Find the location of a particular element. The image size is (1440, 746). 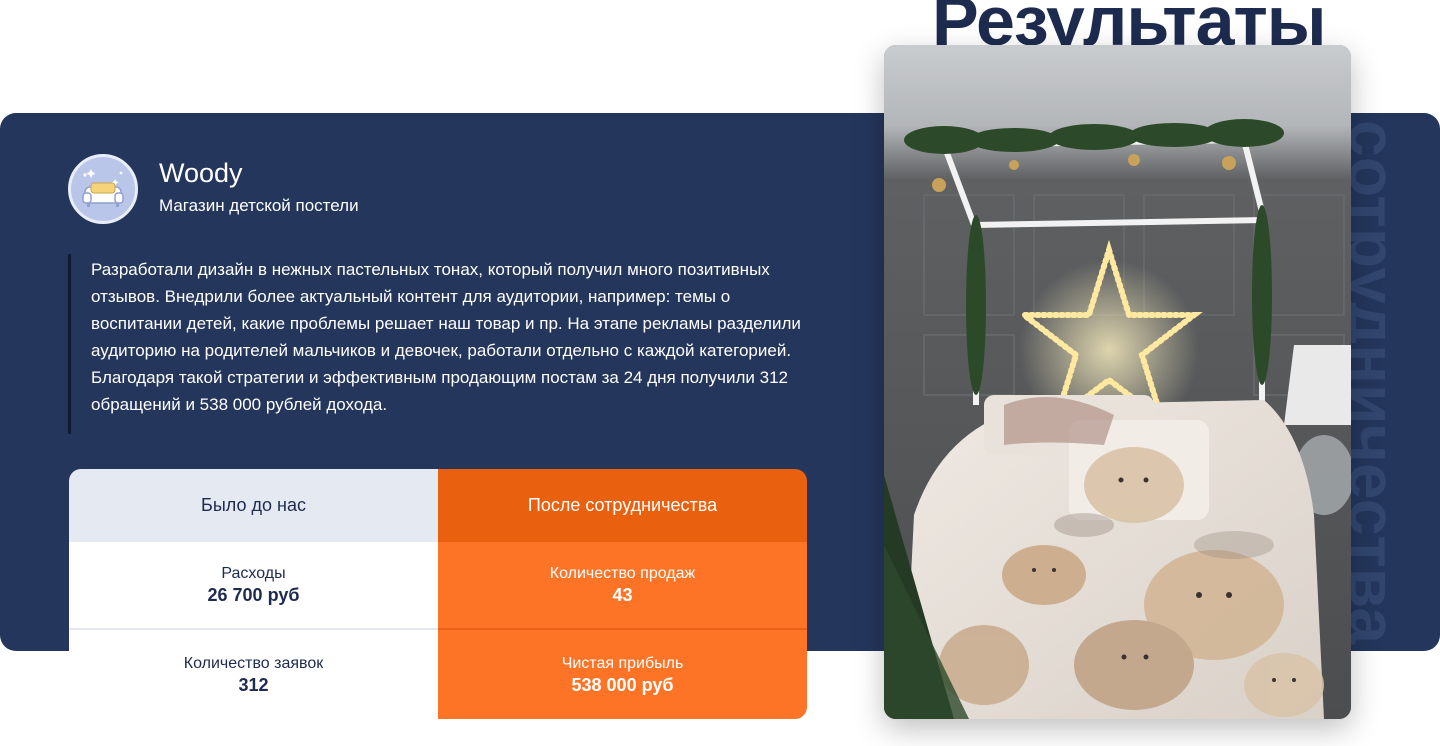

brand-name: Woody is located at coordinates (201, 173).